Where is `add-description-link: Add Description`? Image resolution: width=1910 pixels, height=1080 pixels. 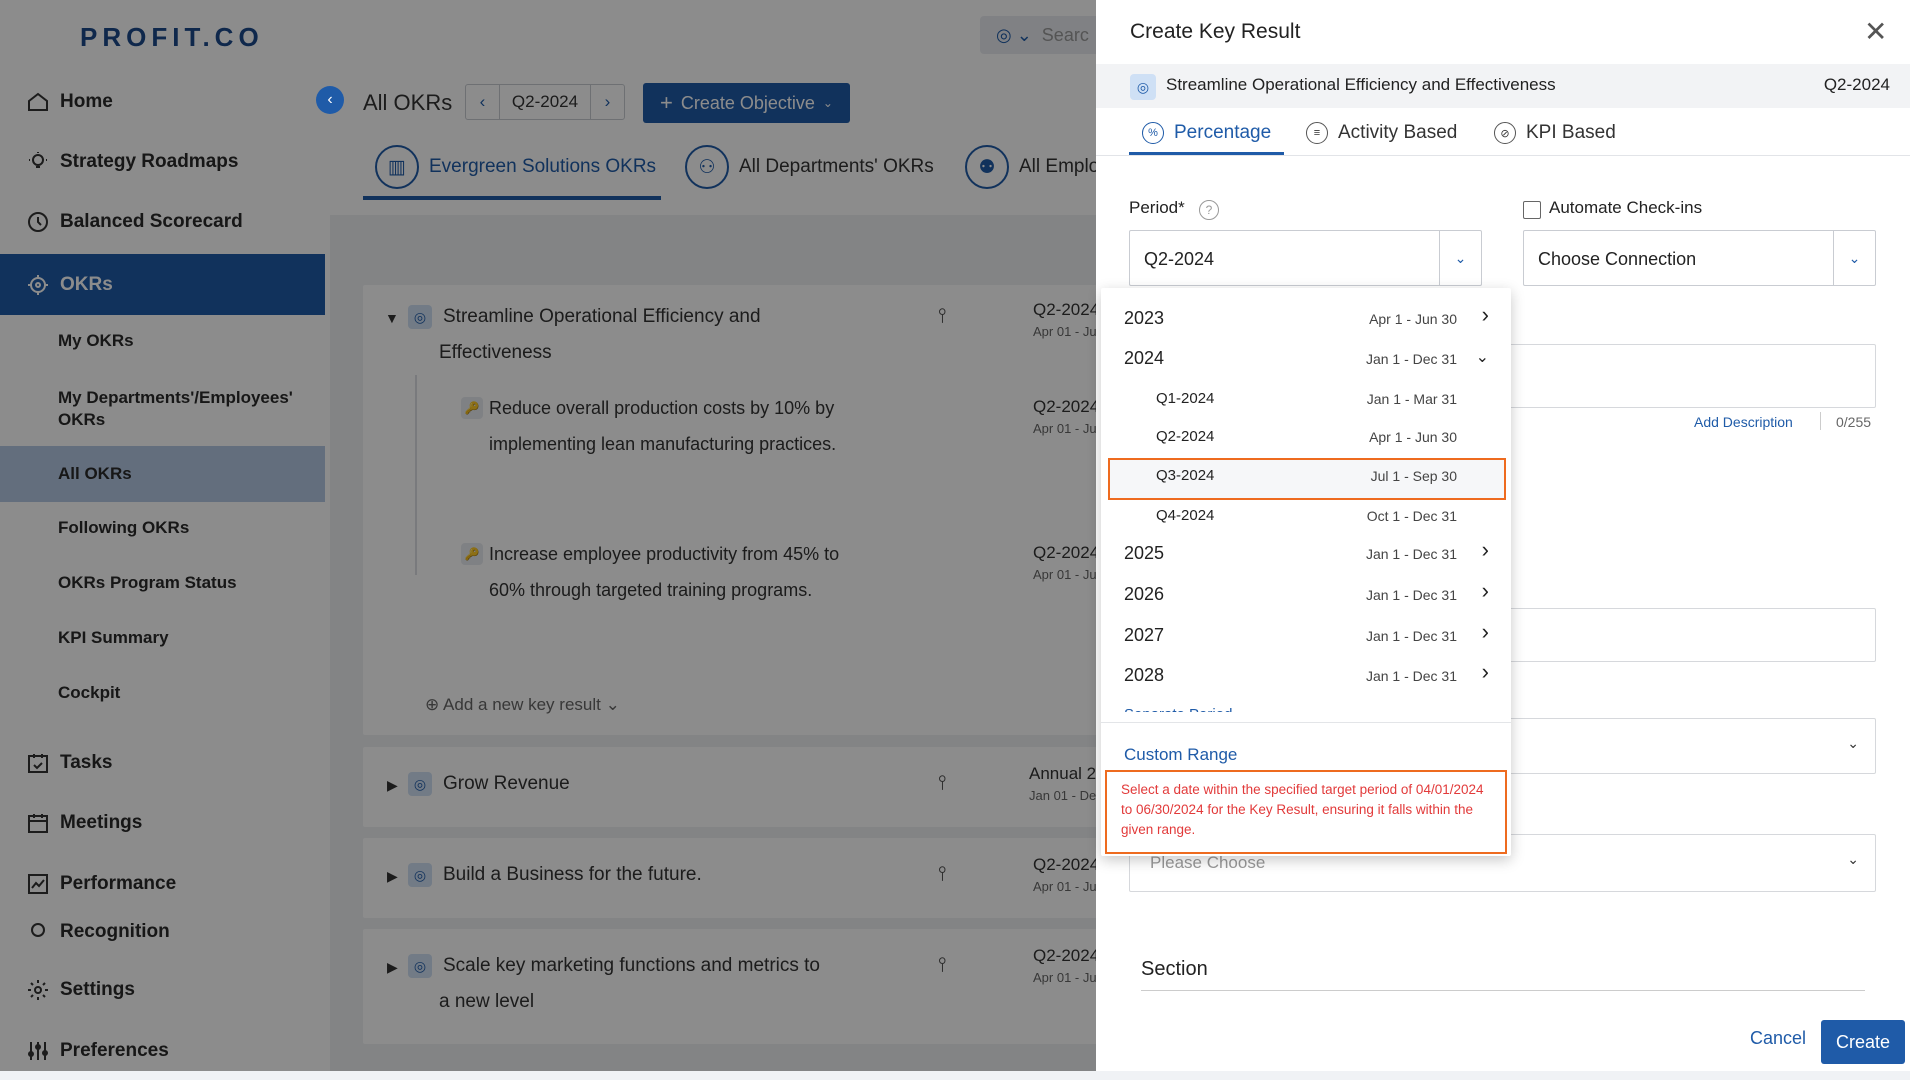
add-description-link: Add Description is located at coordinates (1743, 422).